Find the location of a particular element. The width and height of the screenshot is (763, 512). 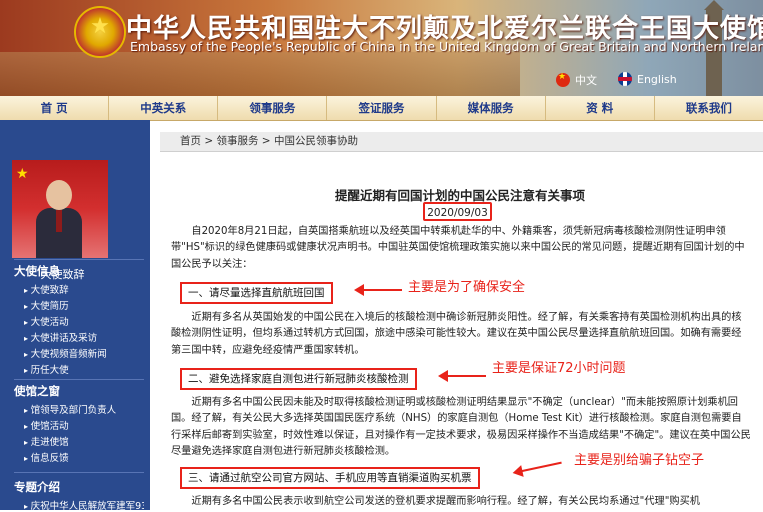

ambassador-figure is located at coordinates (59, 219).